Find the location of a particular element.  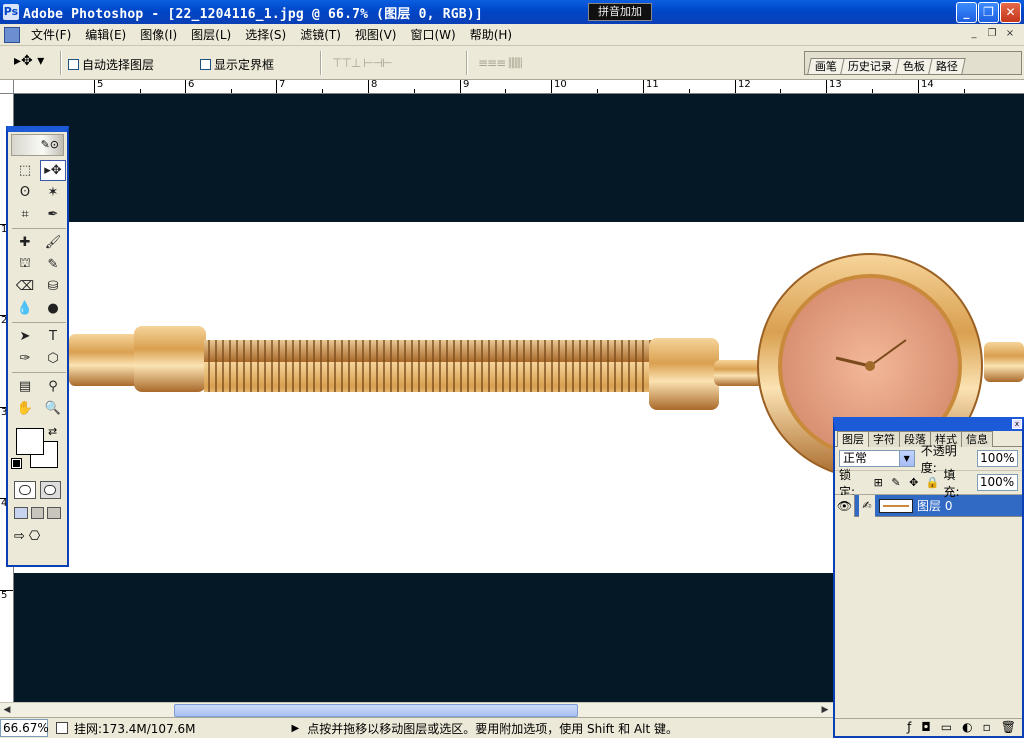

menu-file: 文件(F) is located at coordinates (51, 34).